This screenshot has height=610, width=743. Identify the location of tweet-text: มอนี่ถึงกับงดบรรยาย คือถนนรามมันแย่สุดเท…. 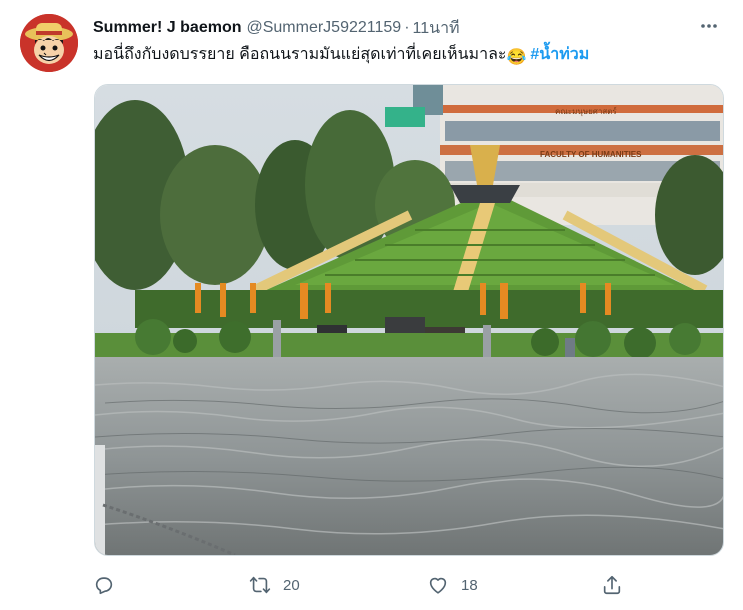
(408, 56).